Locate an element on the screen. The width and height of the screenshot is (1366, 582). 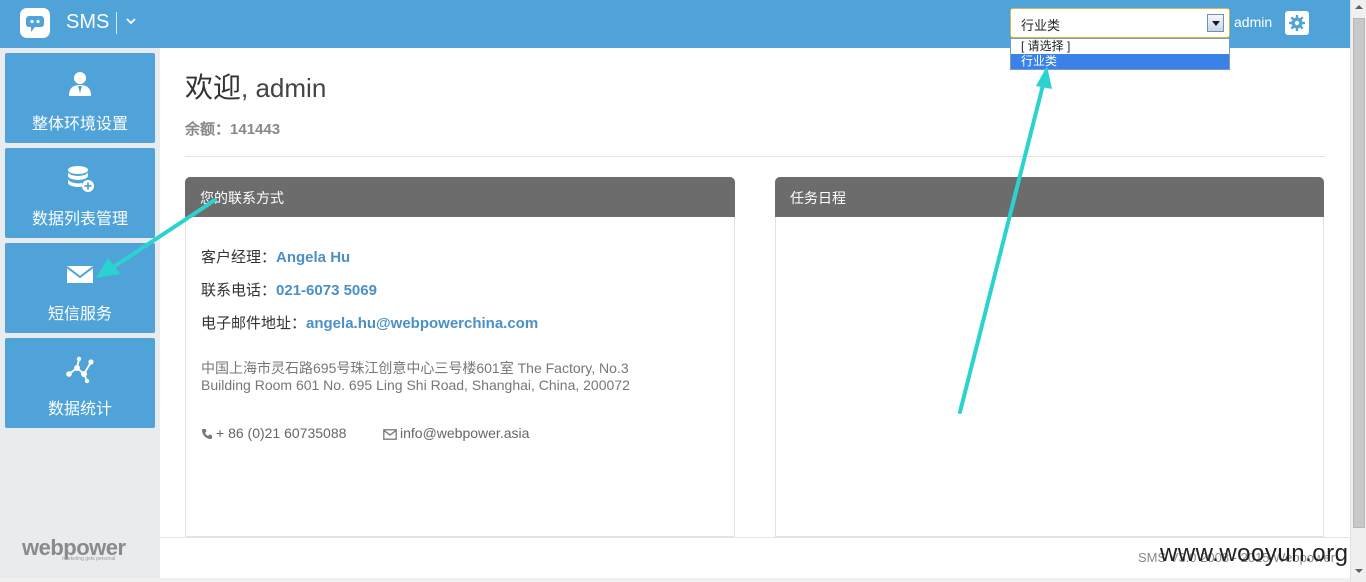
settings-button is located at coordinates (1297, 23).